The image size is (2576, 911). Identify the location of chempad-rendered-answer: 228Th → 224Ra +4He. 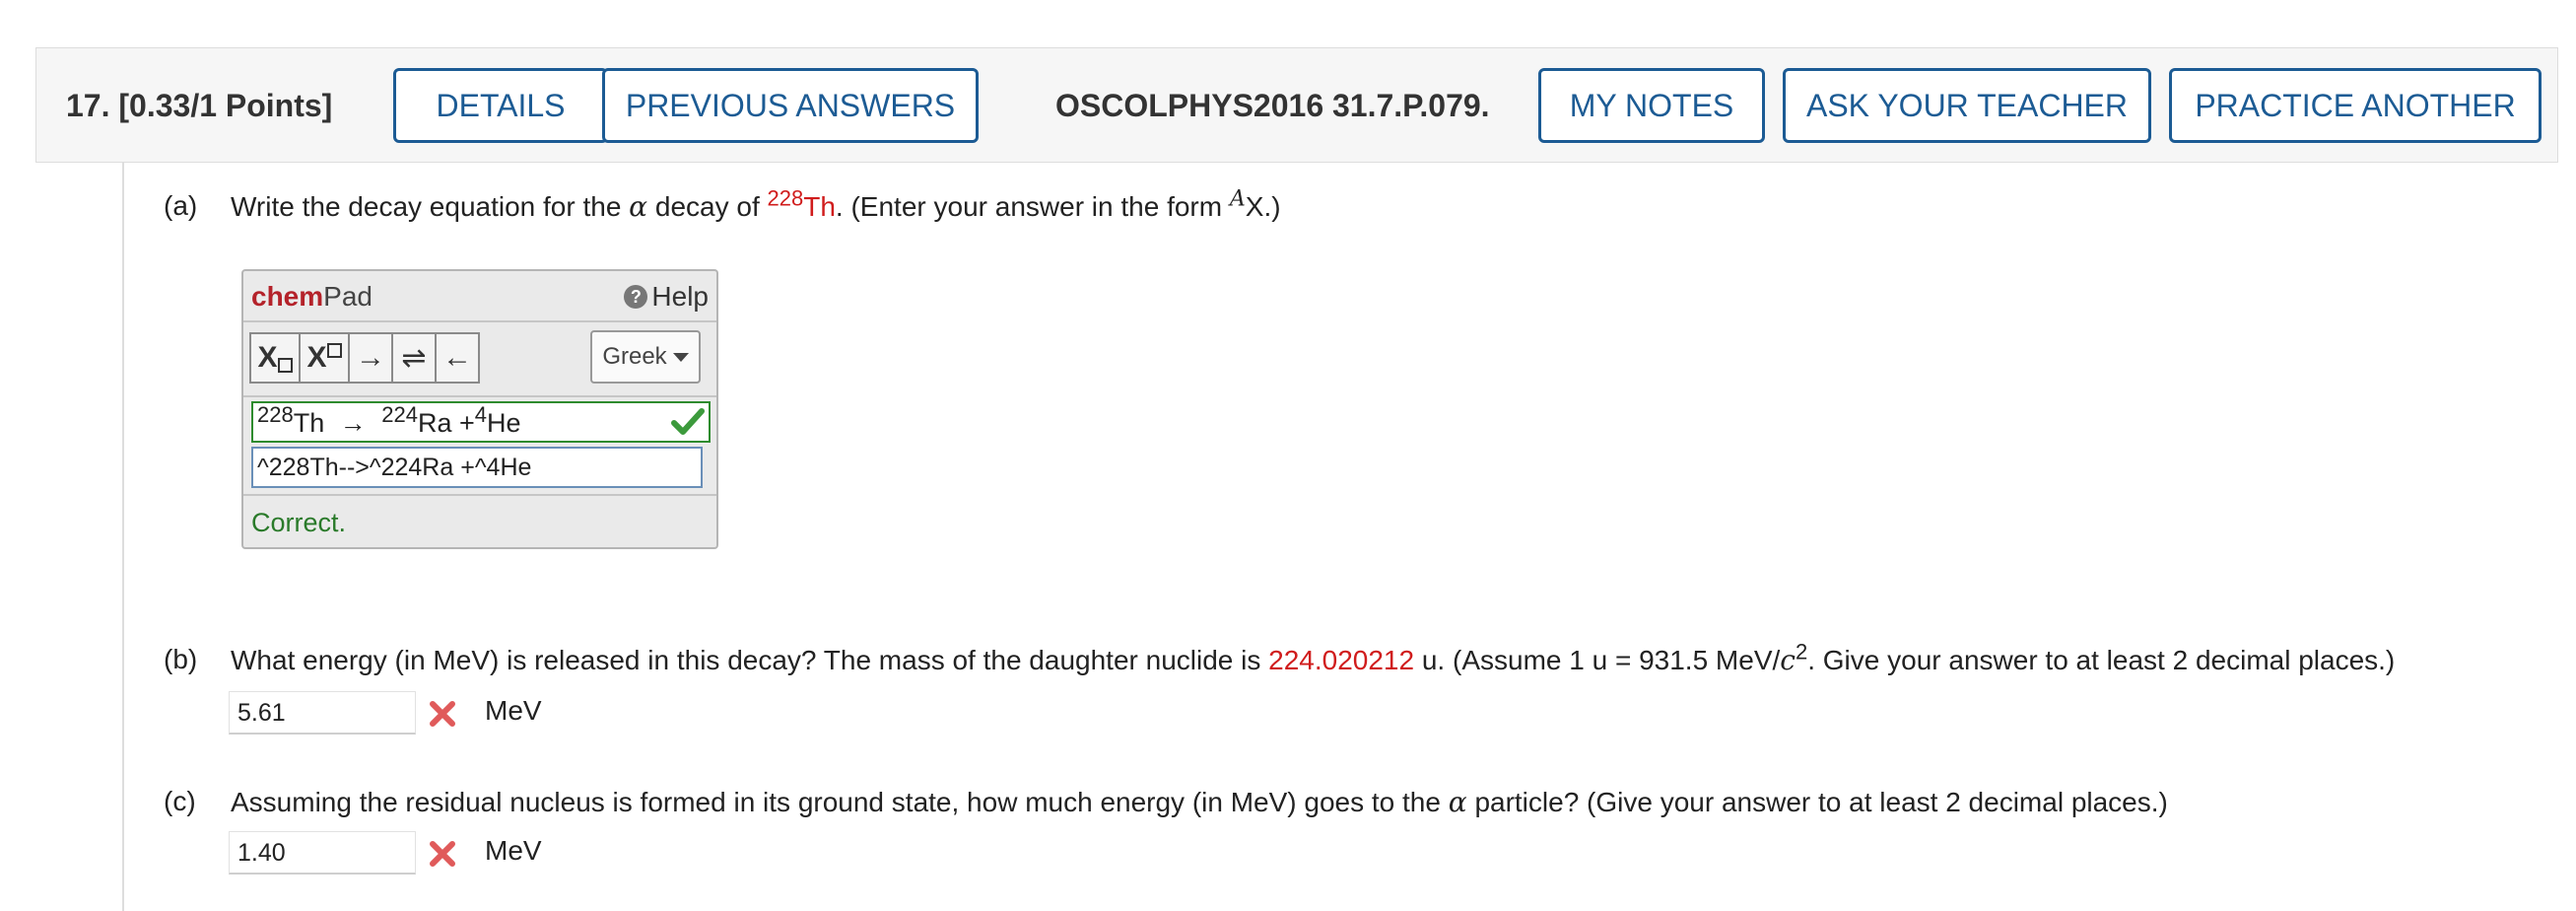
(481, 422).